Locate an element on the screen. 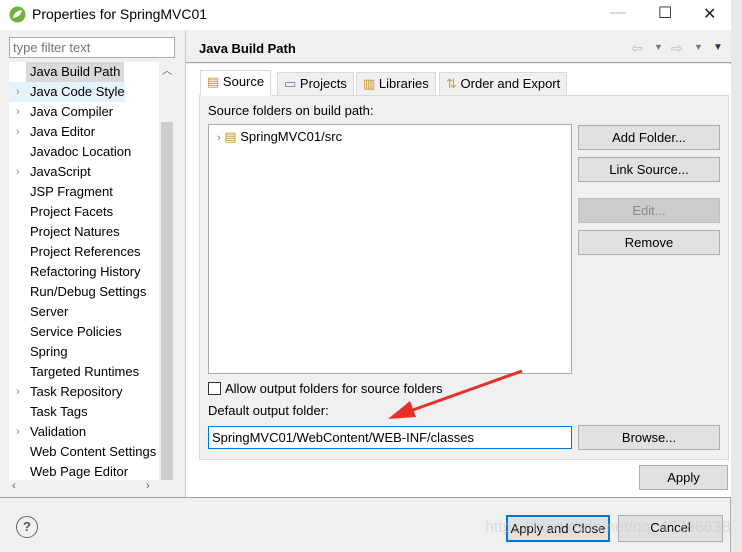 This screenshot has width=742, height=552. sidebar-item-label: Project Facets is located at coordinates (72, 211).